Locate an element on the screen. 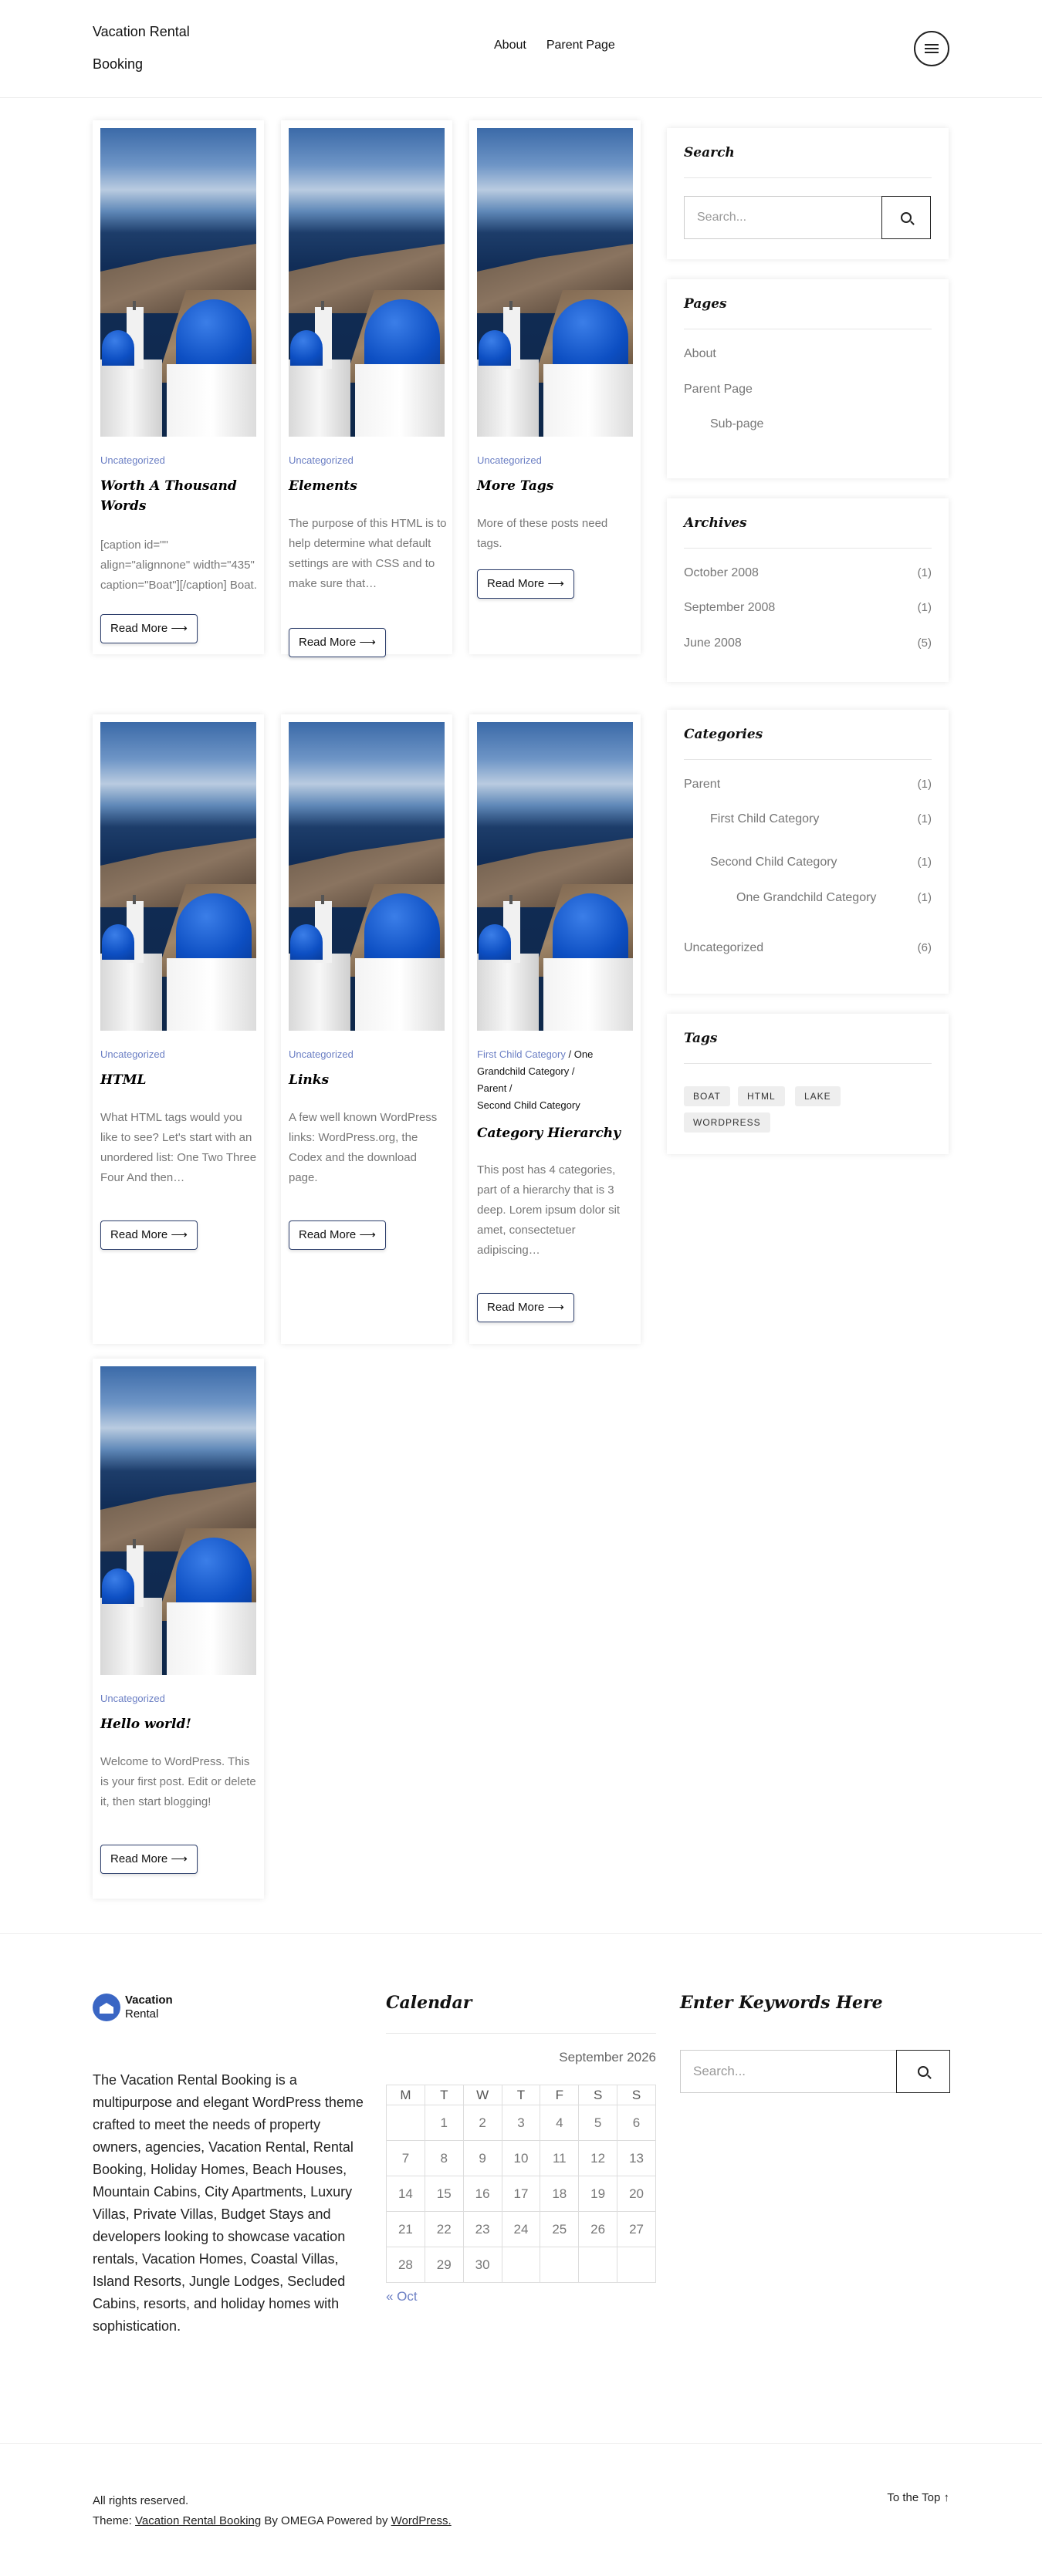 Image resolution: width=1042 pixels, height=2576 pixels. calendar-day: 18 is located at coordinates (560, 2194).